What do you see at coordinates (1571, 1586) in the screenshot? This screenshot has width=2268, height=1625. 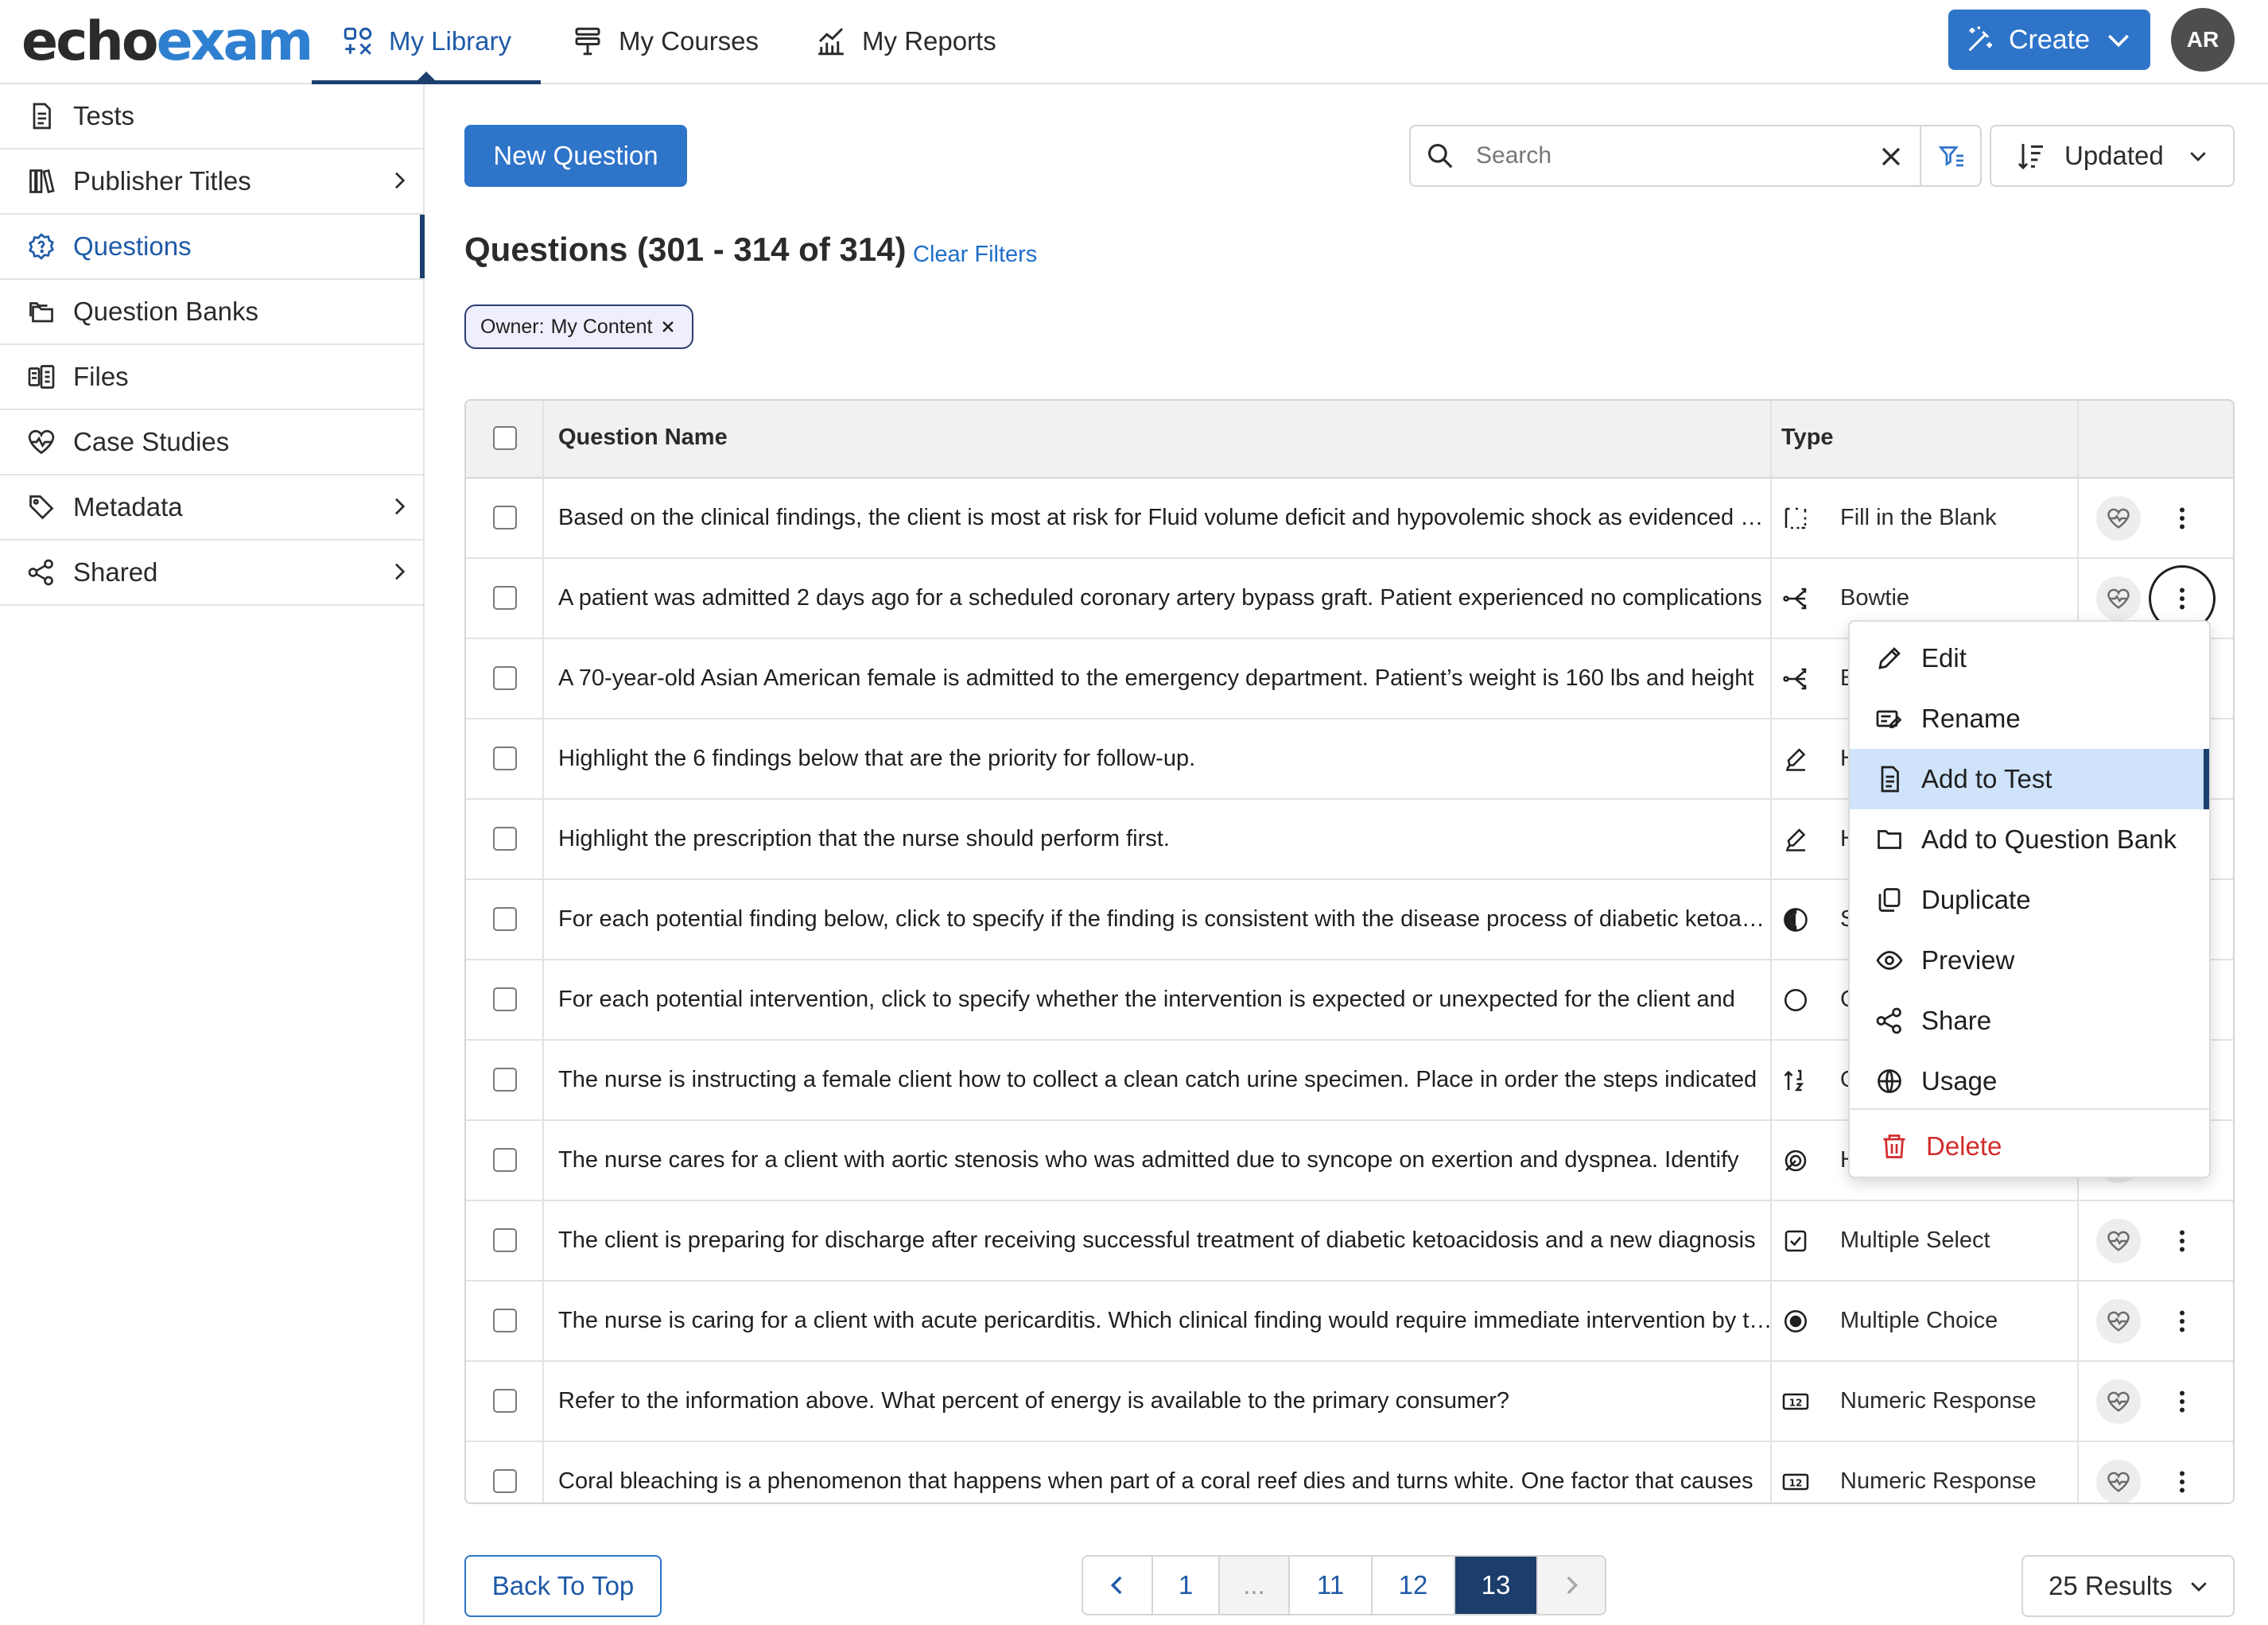 I see `next-page-button` at bounding box center [1571, 1586].